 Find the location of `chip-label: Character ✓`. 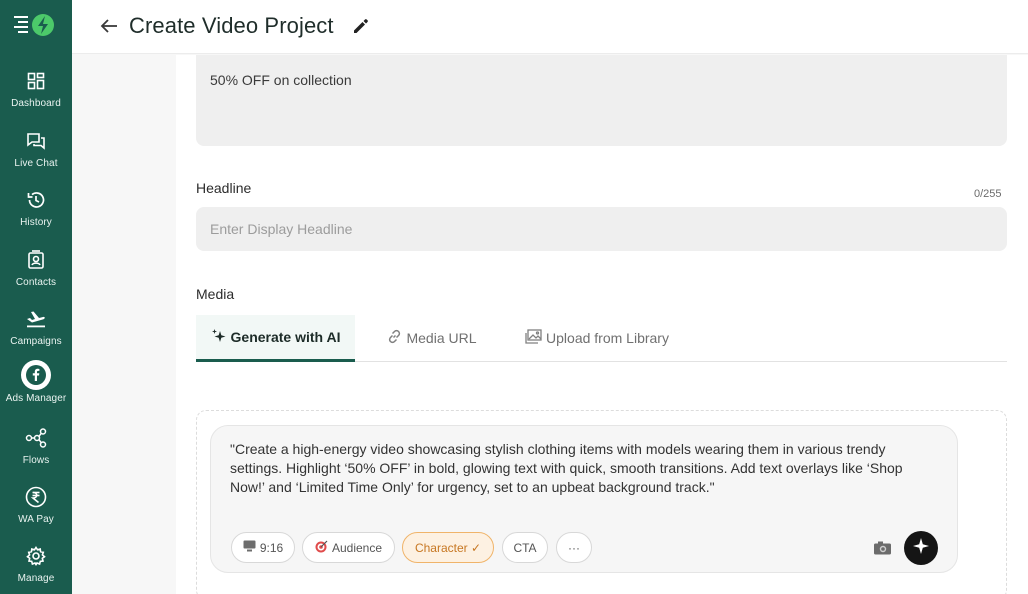

chip-label: Character ✓ is located at coordinates (448, 547).